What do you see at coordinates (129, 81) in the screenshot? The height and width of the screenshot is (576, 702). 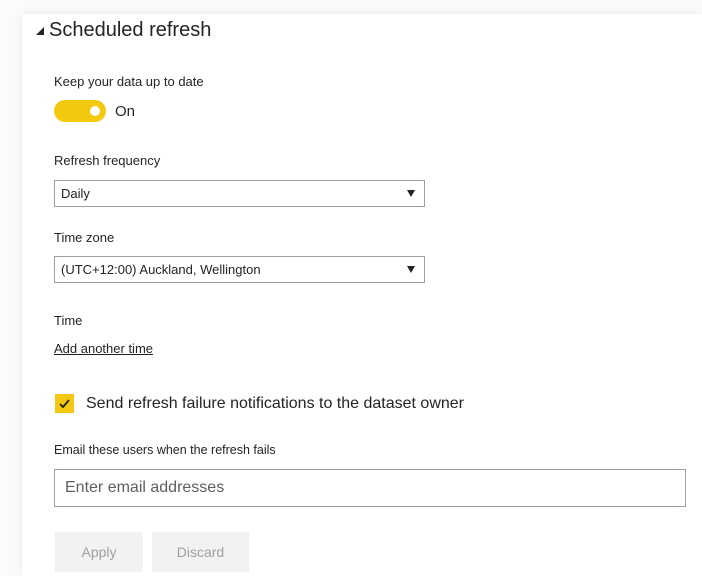 I see `keep-up-to-date-label: Keep your data up to date` at bounding box center [129, 81].